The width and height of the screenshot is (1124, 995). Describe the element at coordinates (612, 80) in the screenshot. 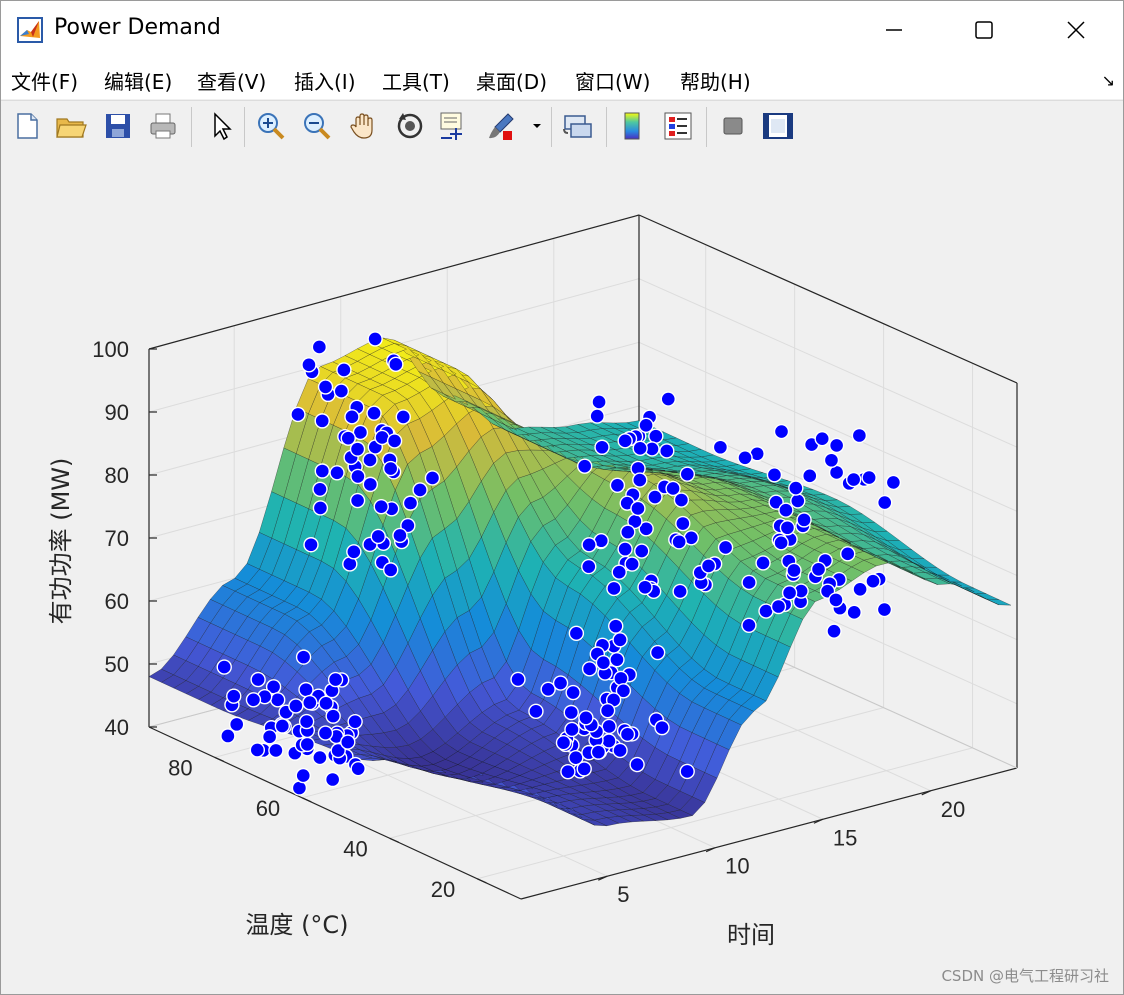

I see `menu-window: 窗口(W)` at that location.